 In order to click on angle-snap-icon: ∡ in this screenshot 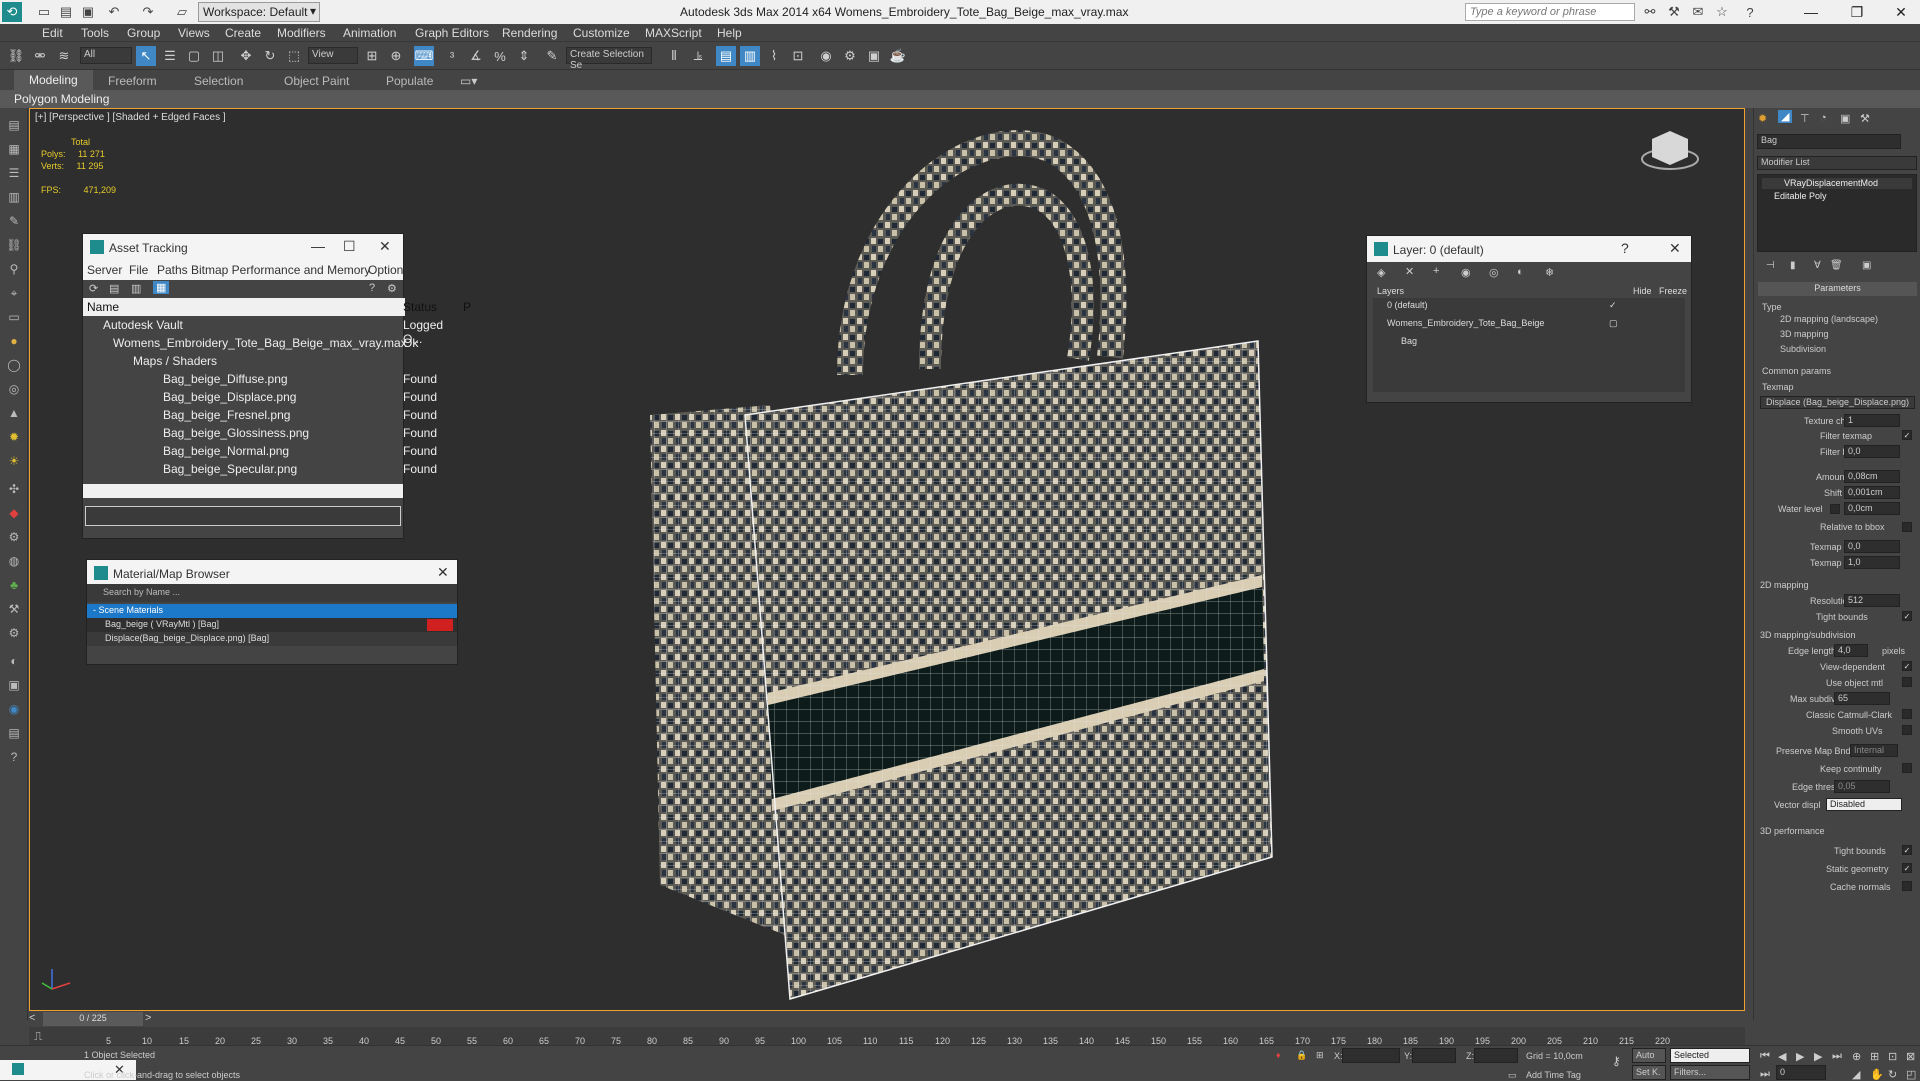, I will do `click(476, 56)`.